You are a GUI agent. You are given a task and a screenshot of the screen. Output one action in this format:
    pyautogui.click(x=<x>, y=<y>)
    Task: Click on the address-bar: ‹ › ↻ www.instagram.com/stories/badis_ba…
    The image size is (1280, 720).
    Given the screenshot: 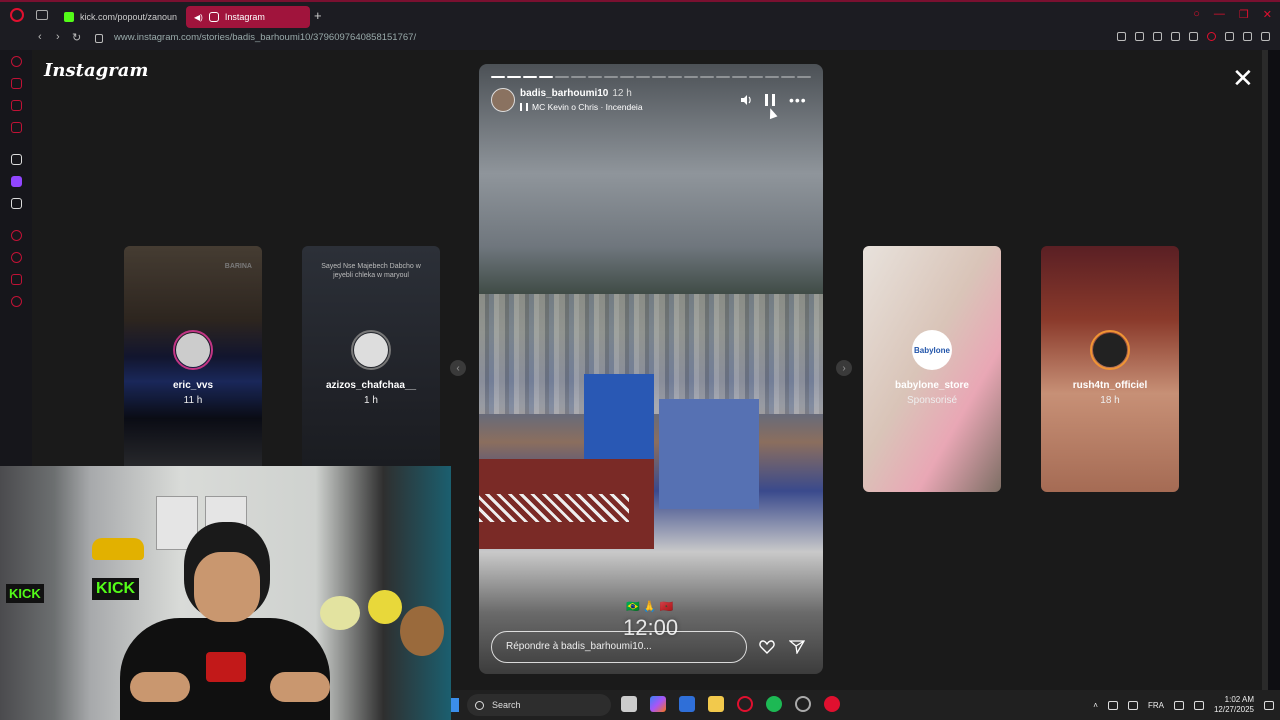 What is the action you would take?
    pyautogui.click(x=640, y=39)
    